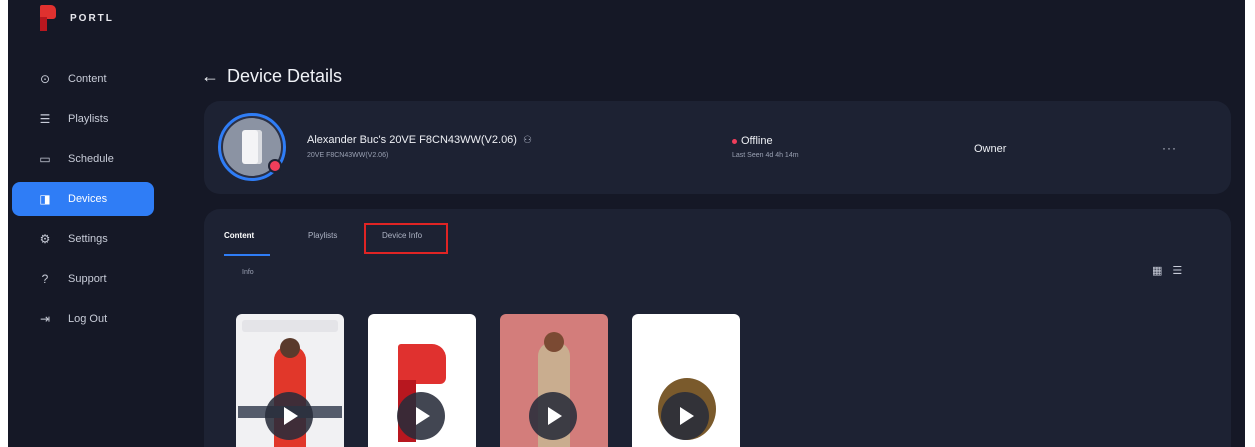 This screenshot has width=1255, height=447. Describe the element at coordinates (88, 319) in the screenshot. I see `sidebar-item-label: Log Out` at that location.